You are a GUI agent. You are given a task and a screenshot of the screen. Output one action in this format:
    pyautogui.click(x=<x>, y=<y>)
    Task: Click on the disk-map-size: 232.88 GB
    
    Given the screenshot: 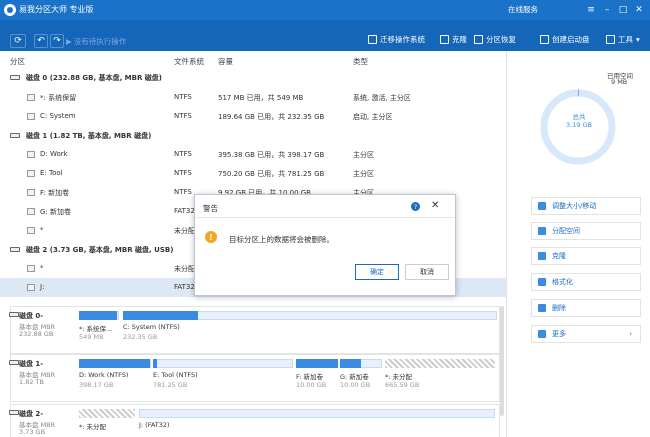 What is the action you would take?
    pyautogui.click(x=36, y=334)
    